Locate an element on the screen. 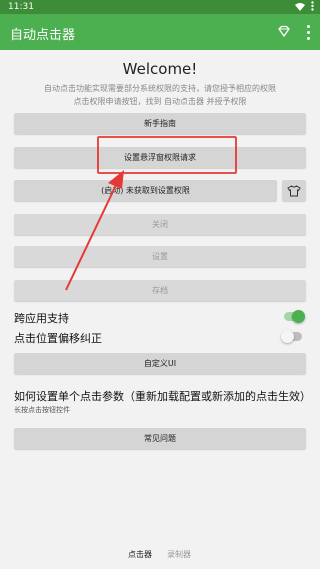 The height and width of the screenshot is (569, 320). float-permission-button: 设置悬浮窗权限请求 is located at coordinates (160, 157).